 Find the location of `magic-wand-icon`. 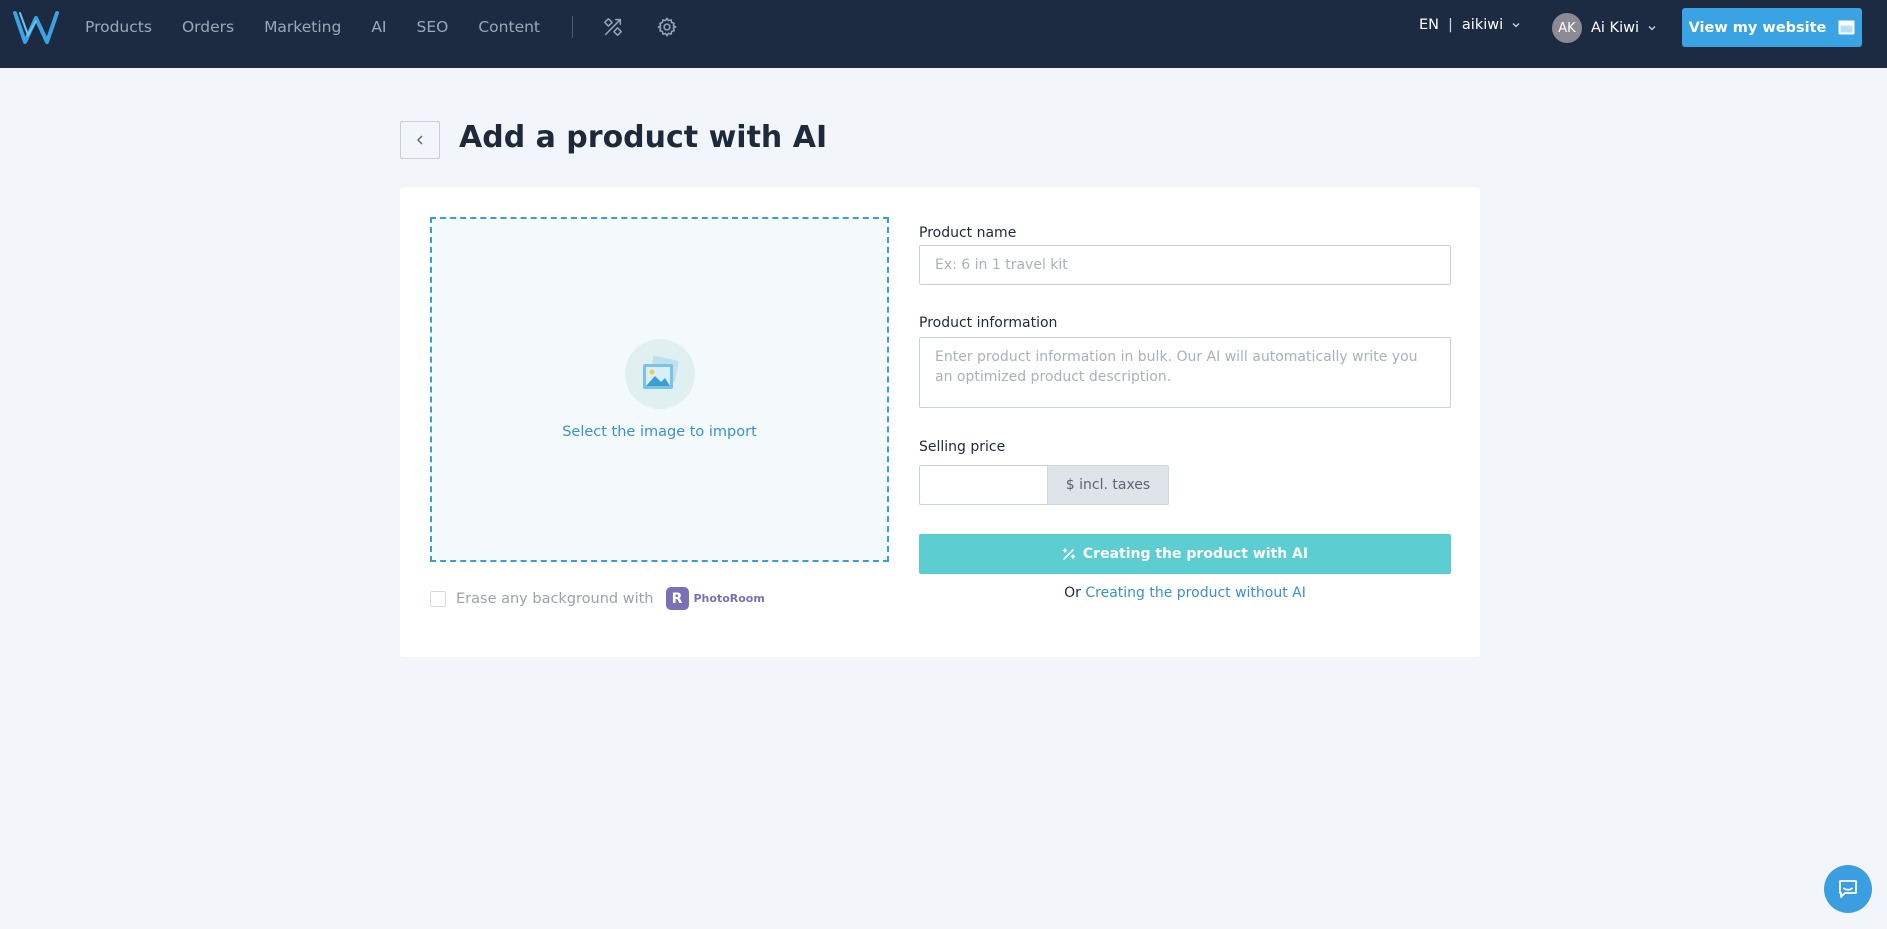

magic-wand-icon is located at coordinates (1069, 554).